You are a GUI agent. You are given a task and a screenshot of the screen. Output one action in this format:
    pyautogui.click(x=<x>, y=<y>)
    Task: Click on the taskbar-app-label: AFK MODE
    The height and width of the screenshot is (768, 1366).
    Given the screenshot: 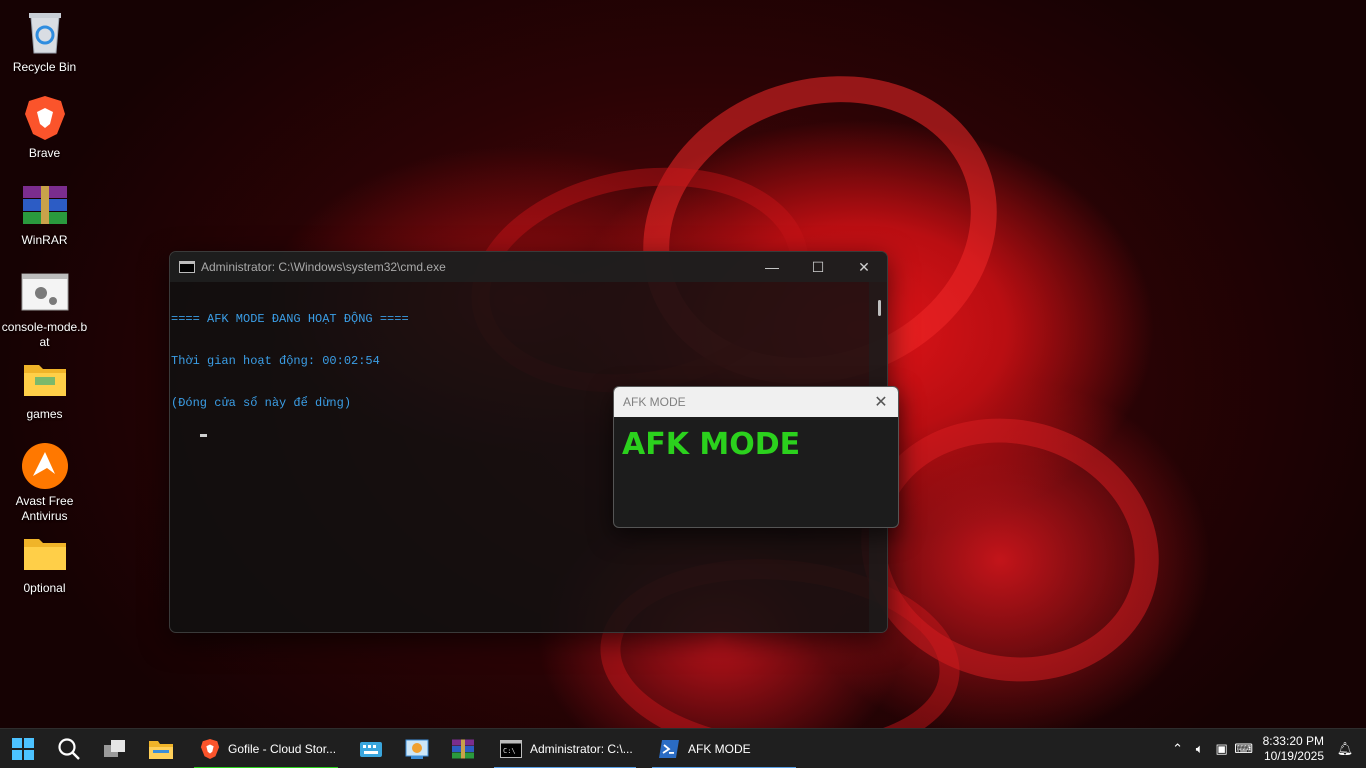 What is the action you would take?
    pyautogui.click(x=719, y=748)
    